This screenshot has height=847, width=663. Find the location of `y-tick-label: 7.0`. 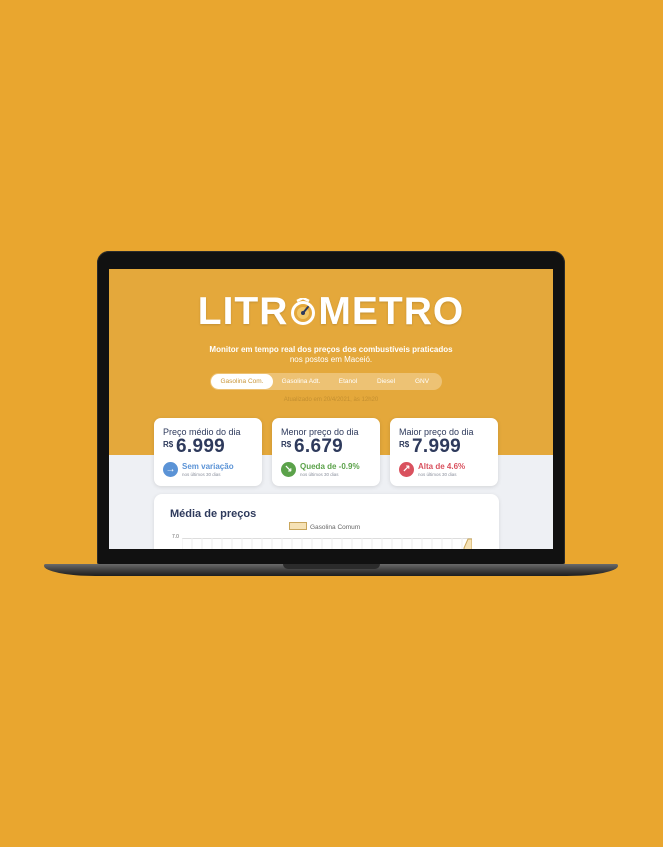

y-tick-label: 7.0 is located at coordinates (175, 537).